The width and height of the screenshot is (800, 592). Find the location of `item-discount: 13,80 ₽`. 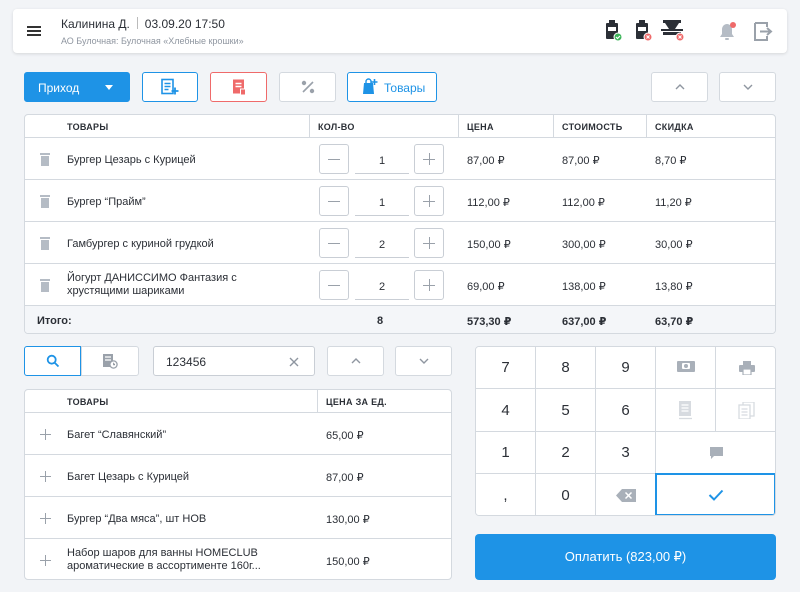

item-discount: 13,80 ₽ is located at coordinates (674, 287).